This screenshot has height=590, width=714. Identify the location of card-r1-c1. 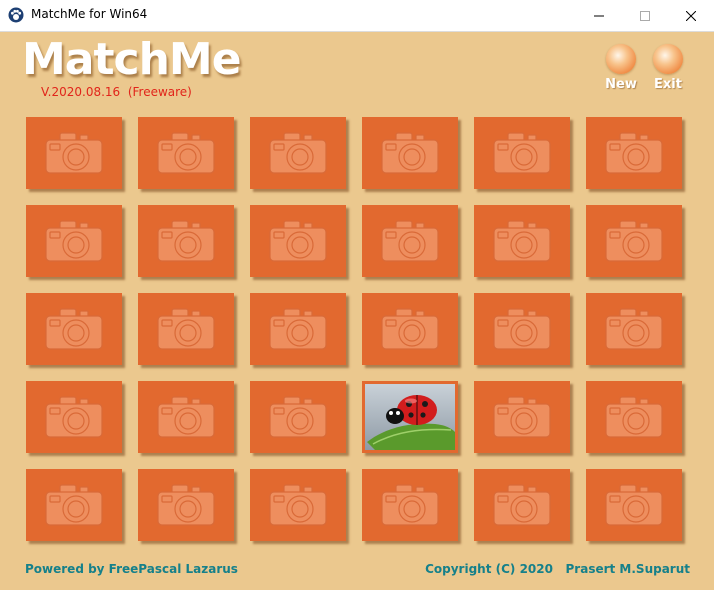
(74, 153).